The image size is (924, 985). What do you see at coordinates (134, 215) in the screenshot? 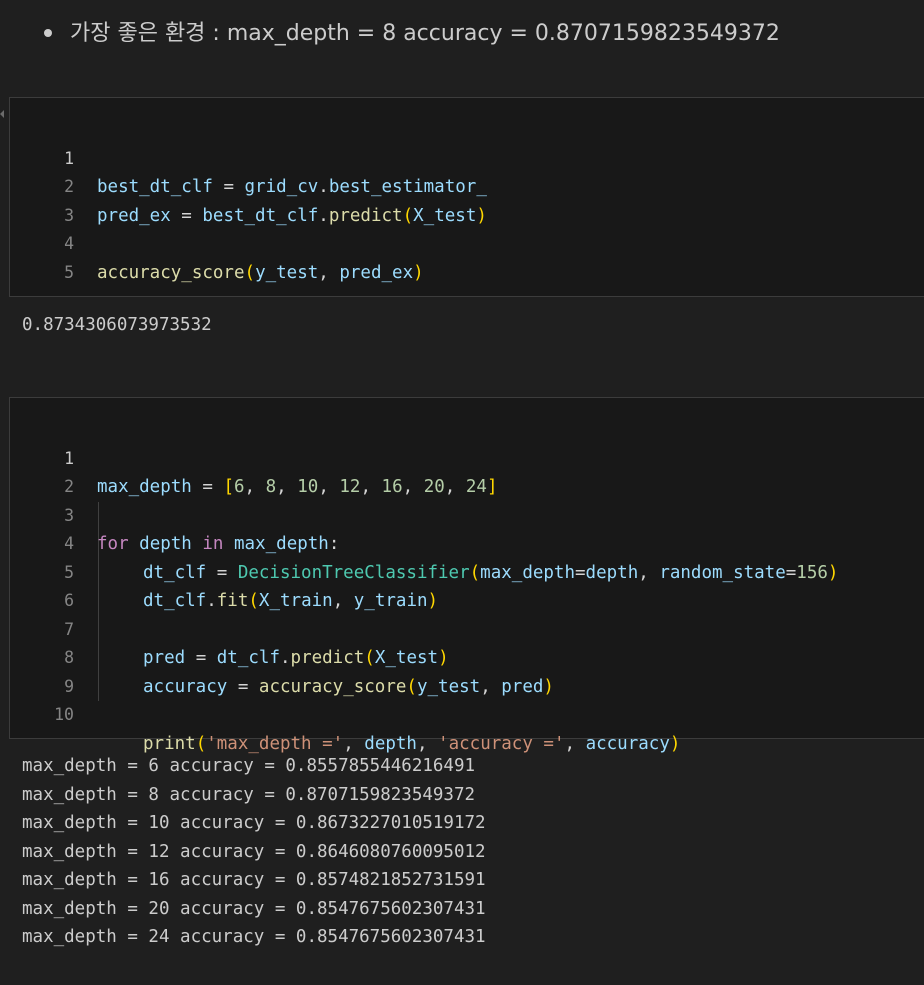
I see `token: pred_ex` at bounding box center [134, 215].